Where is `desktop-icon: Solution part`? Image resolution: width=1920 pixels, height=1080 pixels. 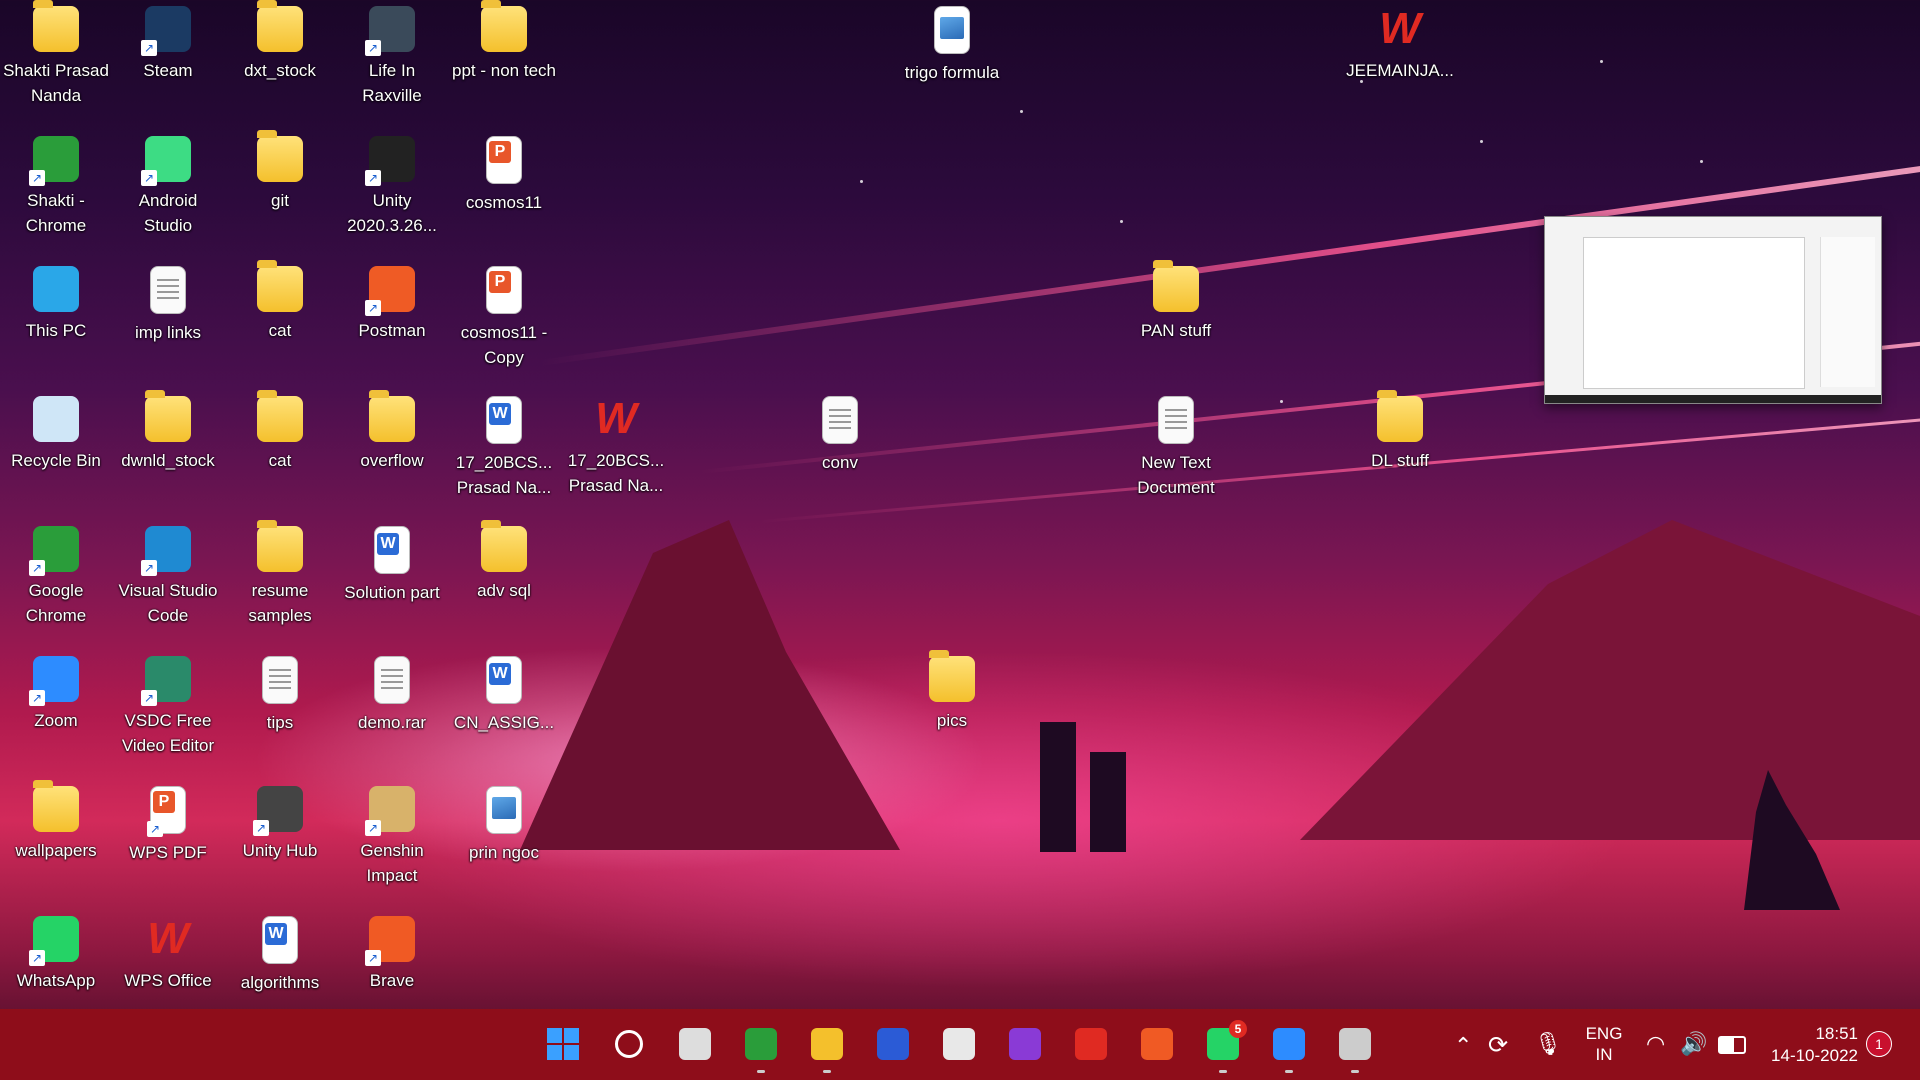
desktop-icon: Solution part is located at coordinates (392, 562).